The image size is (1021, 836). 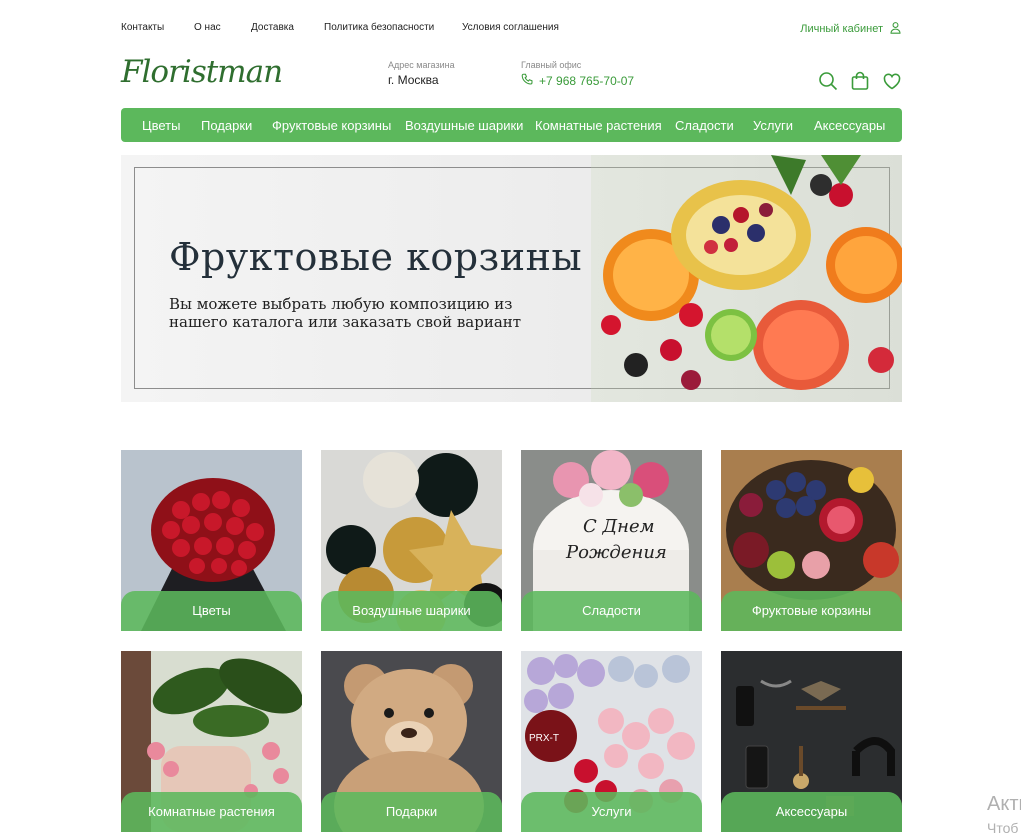 I want to click on category-label: Фруктовые корзины, so click(x=811, y=611).